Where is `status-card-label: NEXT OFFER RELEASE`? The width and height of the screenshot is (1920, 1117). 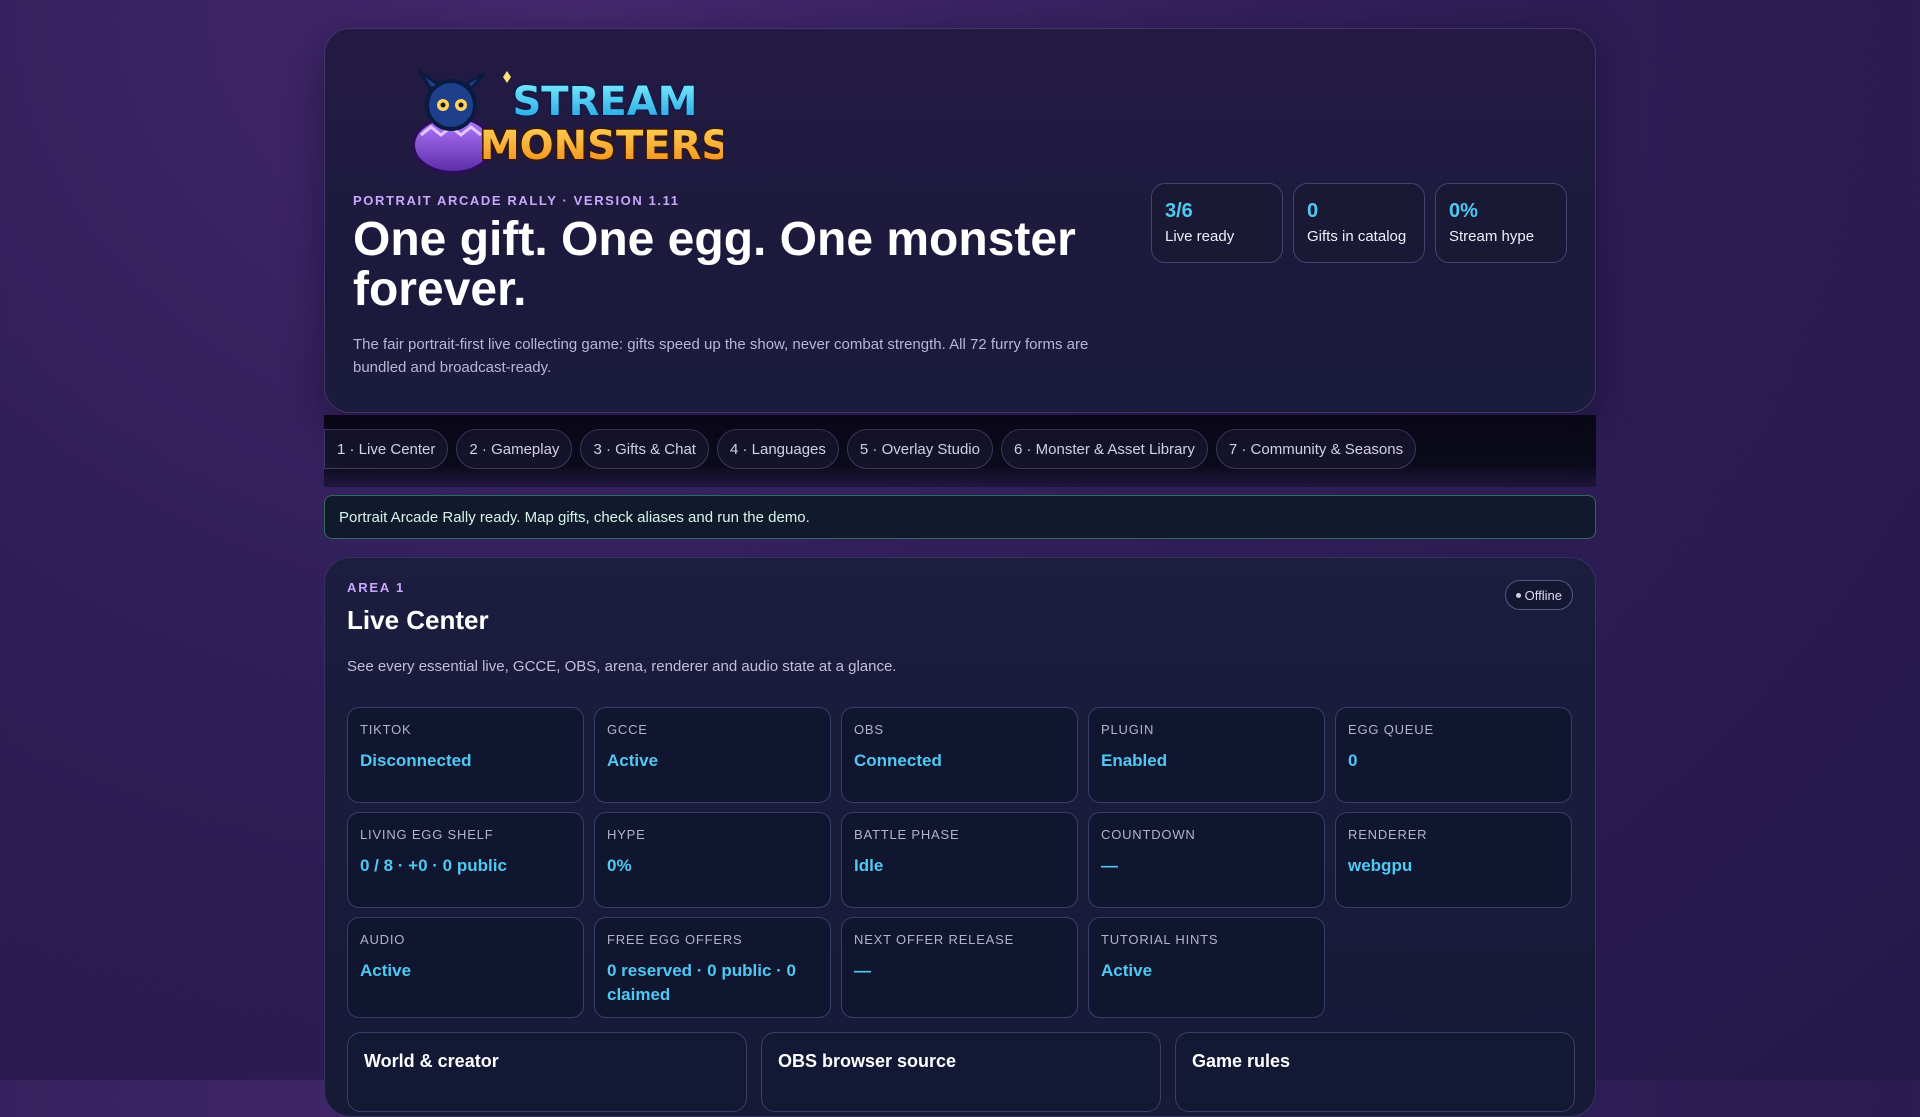 status-card-label: NEXT OFFER RELEASE is located at coordinates (934, 939).